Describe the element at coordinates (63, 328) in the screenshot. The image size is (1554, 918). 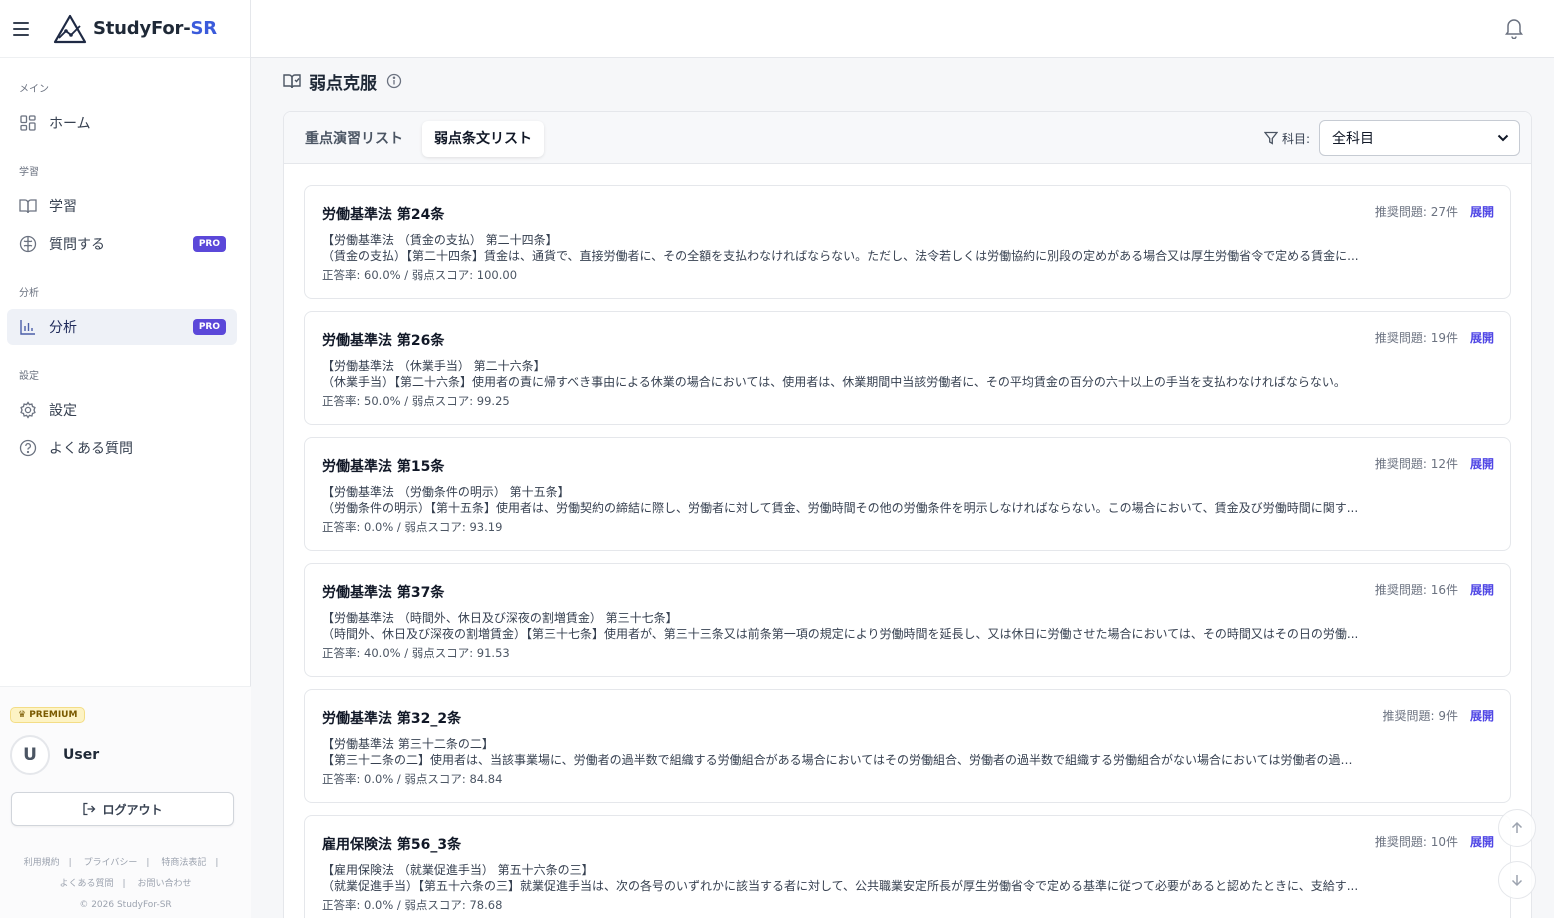
I see `sidebar-item-label: 分析` at that location.